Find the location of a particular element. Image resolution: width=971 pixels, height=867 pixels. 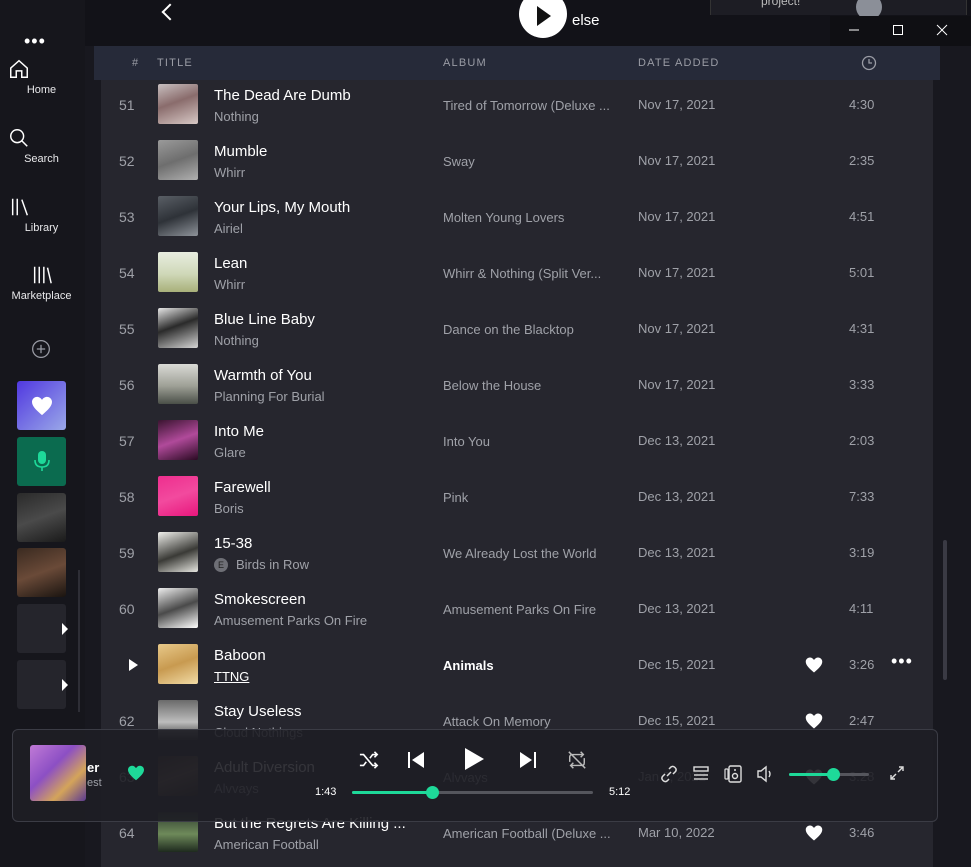

track-album: Dance on the Blacktop is located at coordinates (534, 329).